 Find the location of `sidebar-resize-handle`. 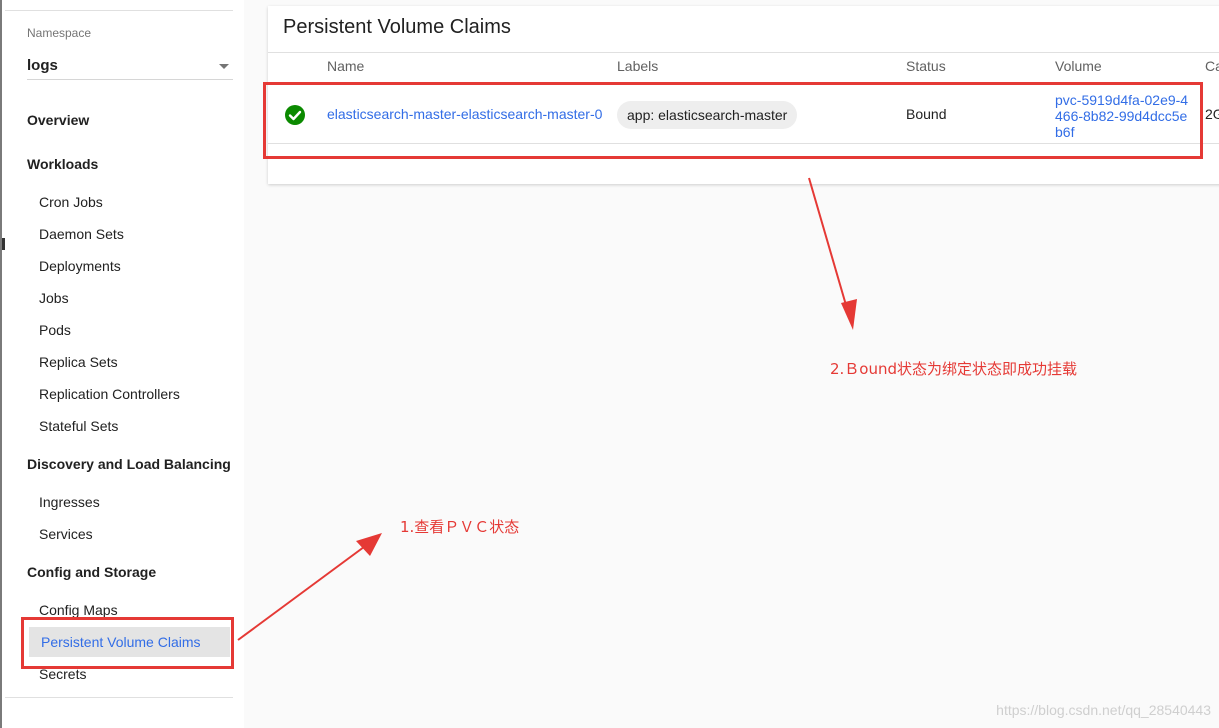

sidebar-resize-handle is located at coordinates (3, 244).